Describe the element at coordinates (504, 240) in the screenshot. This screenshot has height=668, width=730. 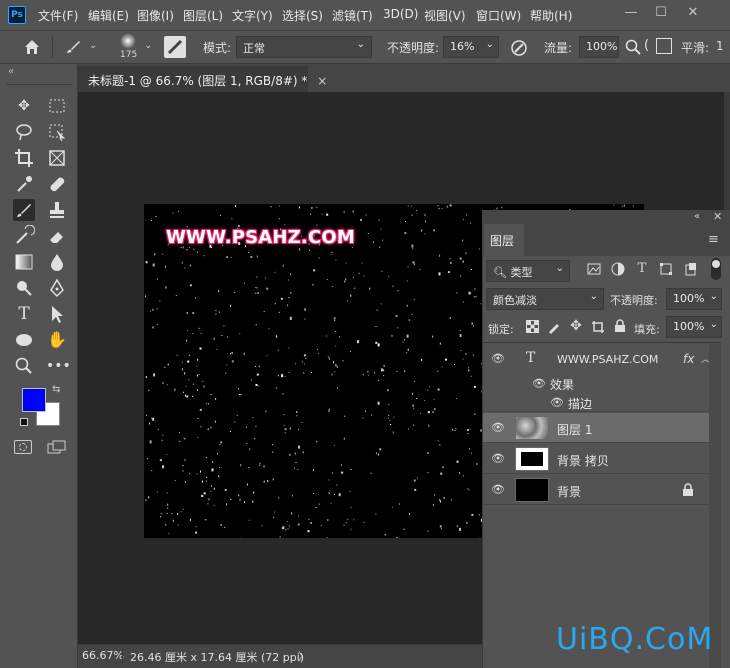
I see `tab-layers: 图层` at that location.